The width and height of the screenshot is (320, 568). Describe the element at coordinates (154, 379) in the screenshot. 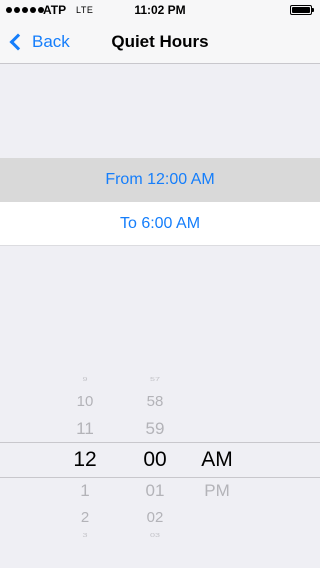

I see `minute-option: 57` at that location.